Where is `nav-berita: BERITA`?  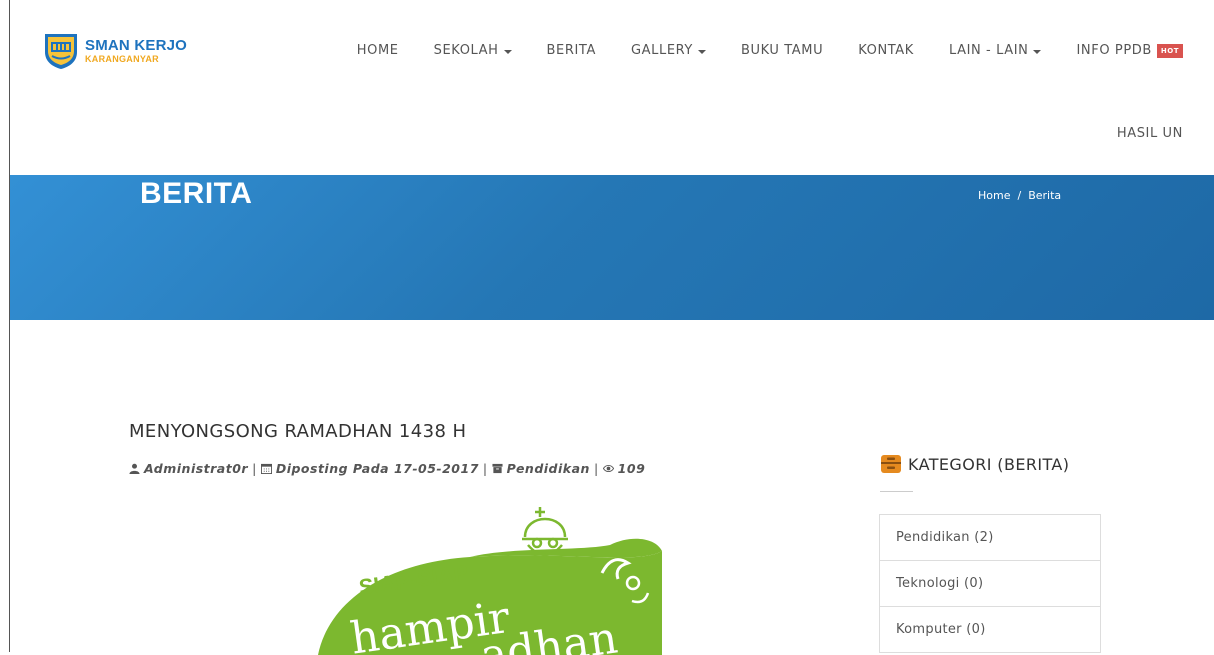 nav-berita: BERITA is located at coordinates (571, 50).